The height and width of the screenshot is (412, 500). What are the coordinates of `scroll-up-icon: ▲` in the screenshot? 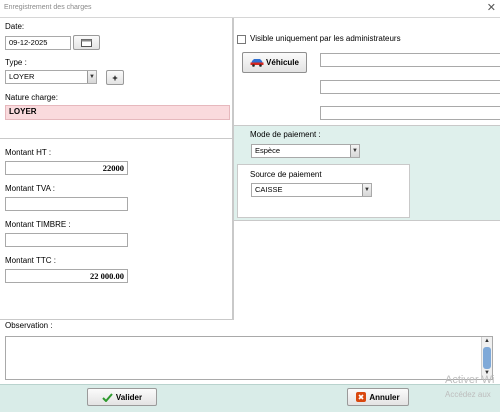 It's located at (487, 341).